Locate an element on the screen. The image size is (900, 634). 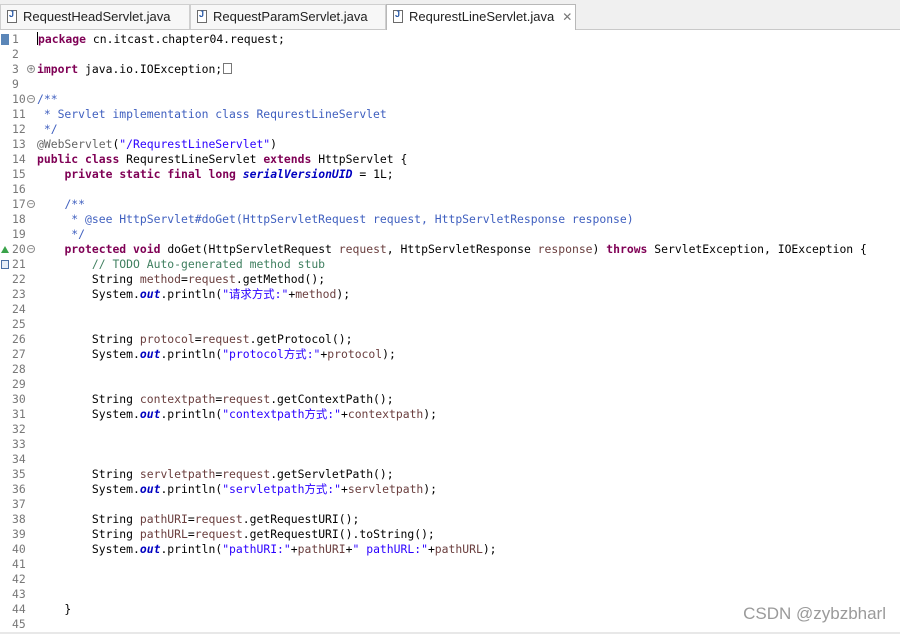
code-token: throws is located at coordinates (627, 249).